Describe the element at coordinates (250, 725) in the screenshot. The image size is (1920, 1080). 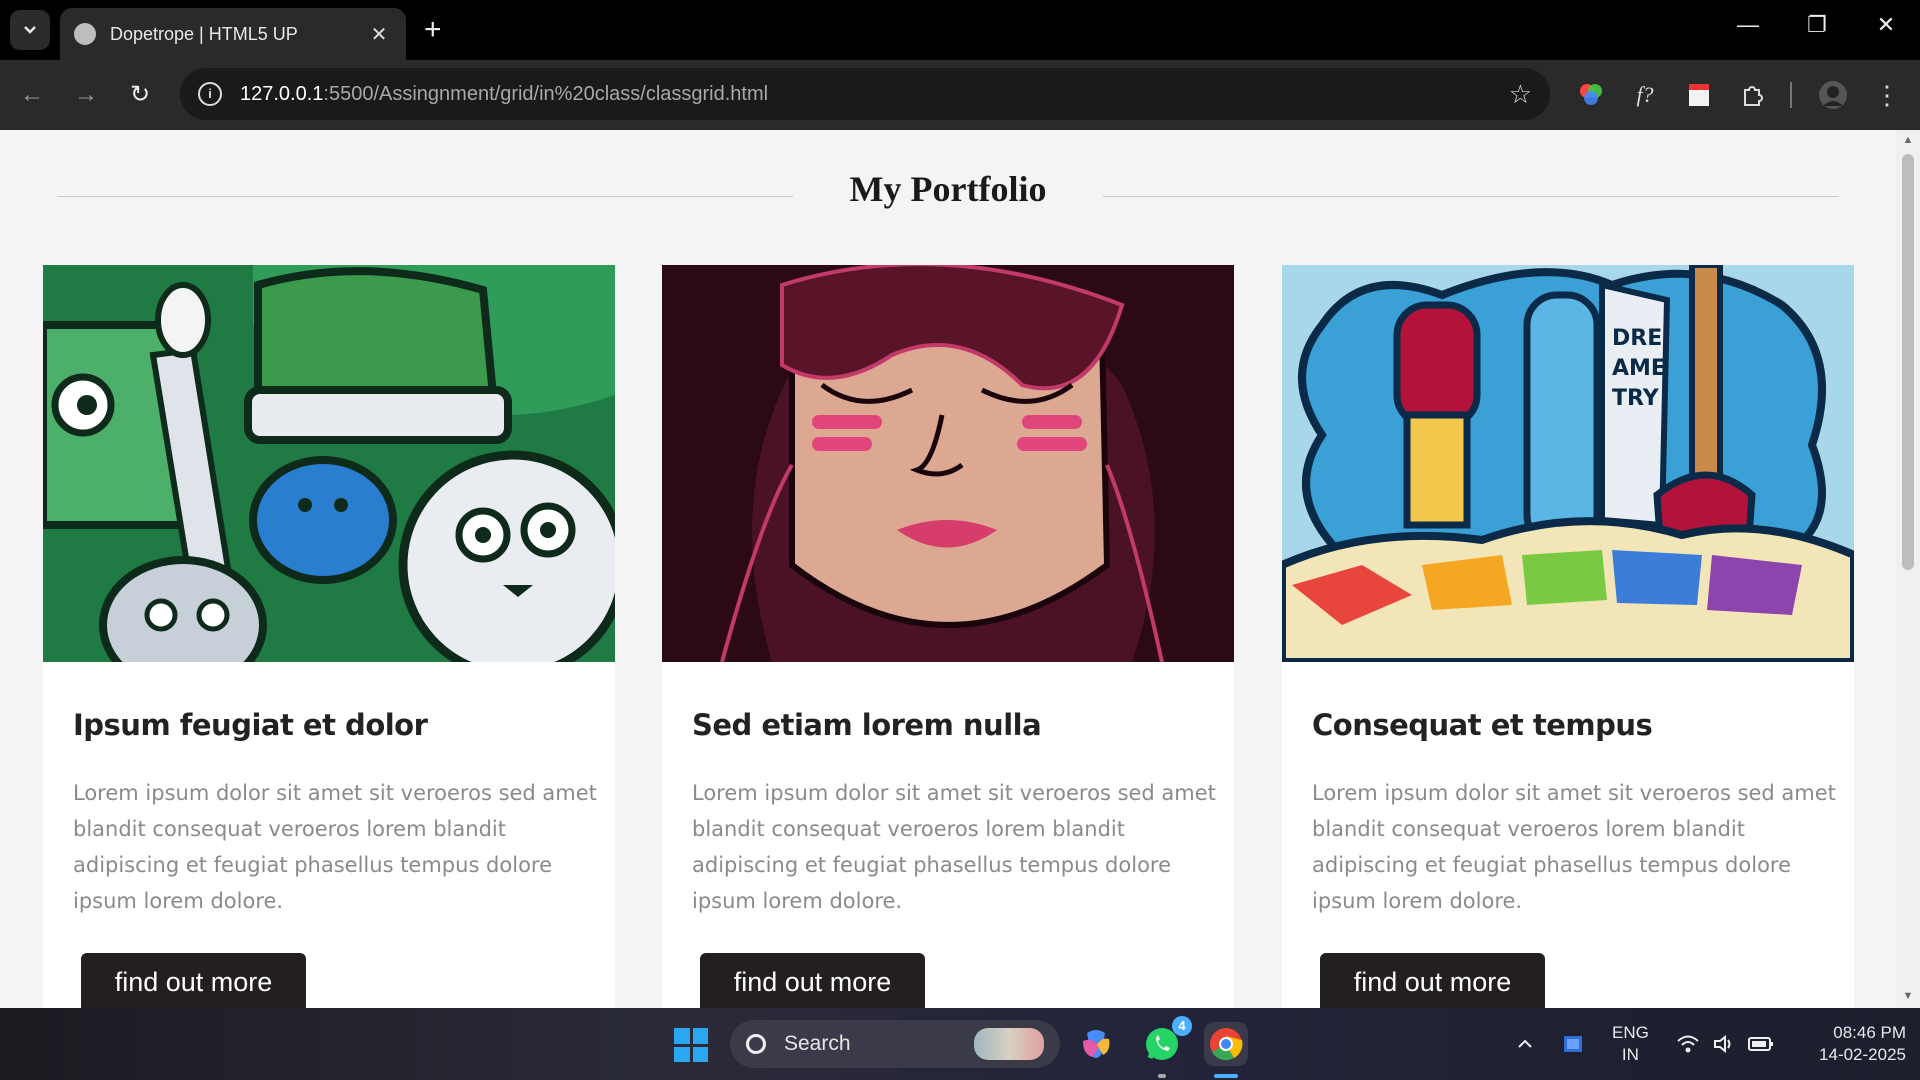
I see `card-title: Ipsum feugiat et dolor` at that location.